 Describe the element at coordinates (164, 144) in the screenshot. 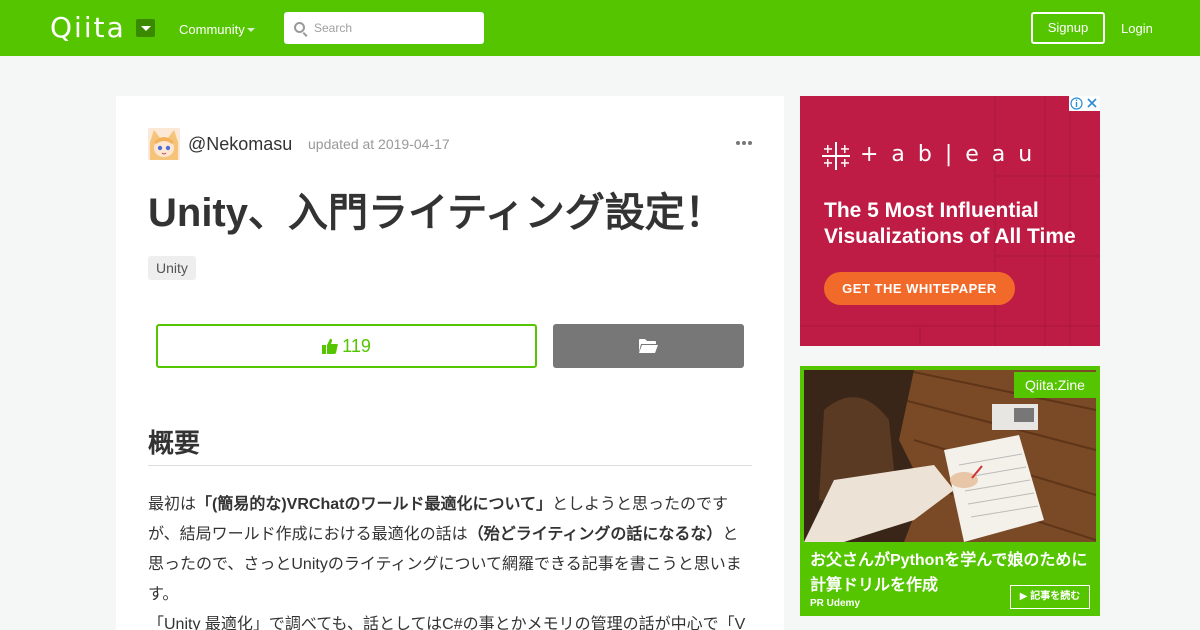

I see `avatar` at that location.